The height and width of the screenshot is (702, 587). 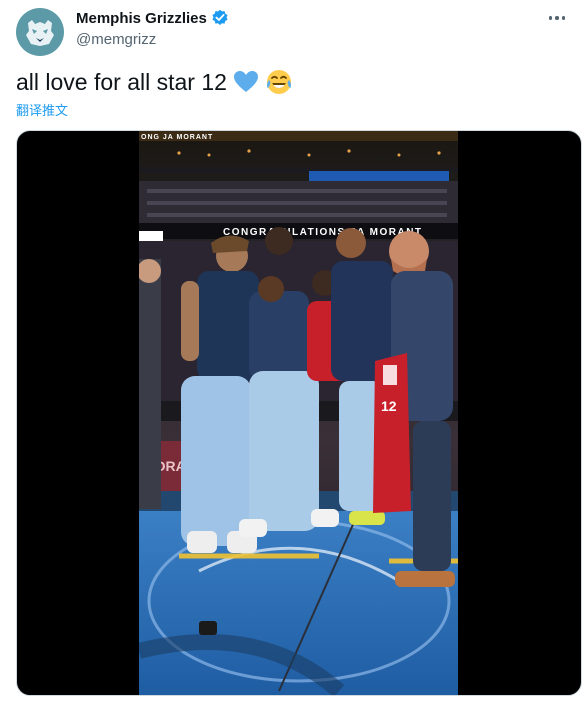 I want to click on grizzly-bear-logo-icon, so click(x=40, y=33).